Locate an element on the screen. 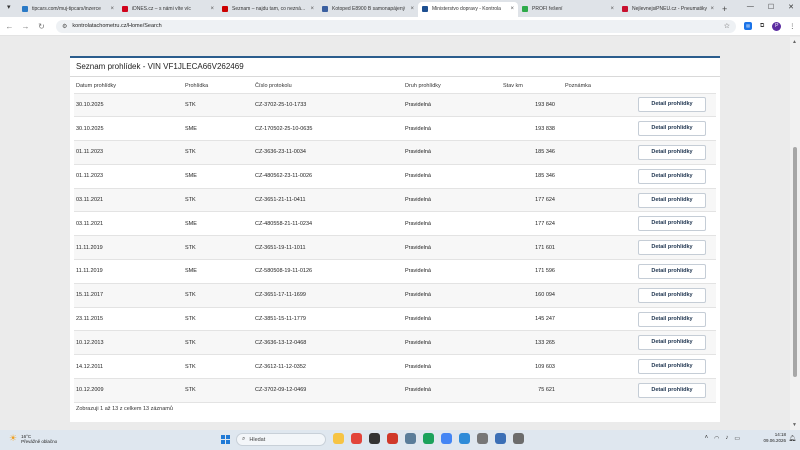 This screenshot has height=450, width=800. tab-title: Kotoped E8900 B samonapájený is located at coordinates (369, 9).